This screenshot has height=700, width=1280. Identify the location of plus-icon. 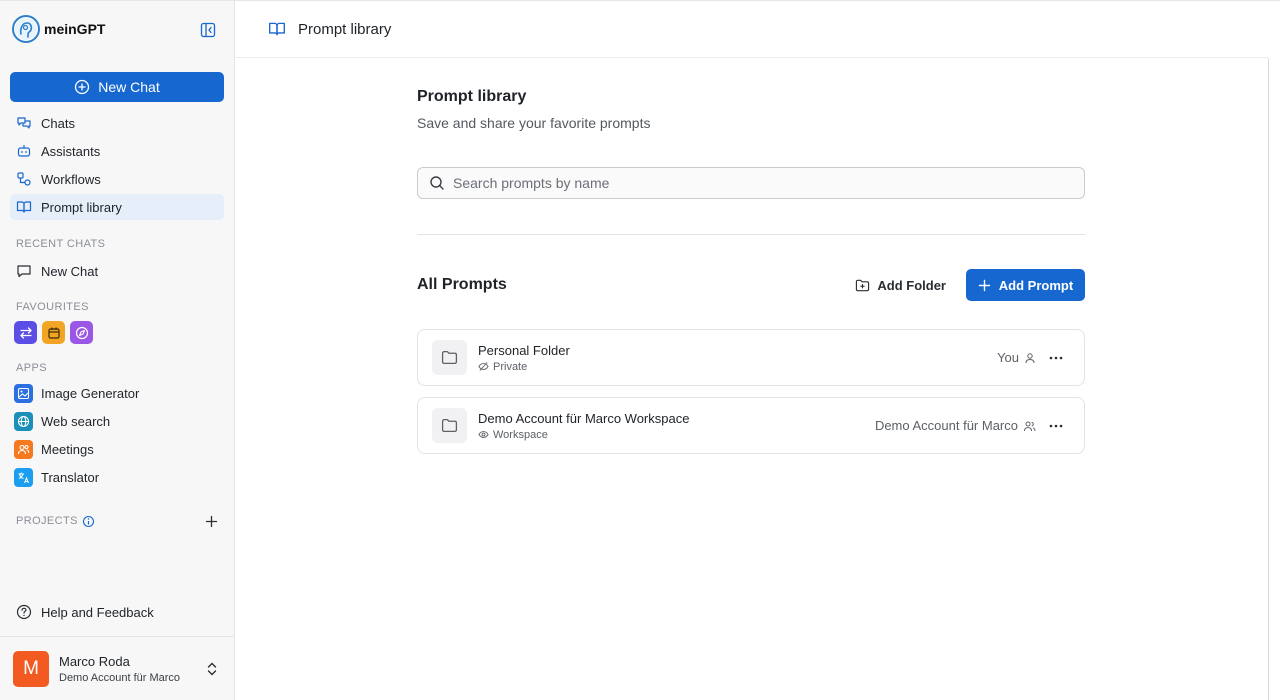
(984, 285).